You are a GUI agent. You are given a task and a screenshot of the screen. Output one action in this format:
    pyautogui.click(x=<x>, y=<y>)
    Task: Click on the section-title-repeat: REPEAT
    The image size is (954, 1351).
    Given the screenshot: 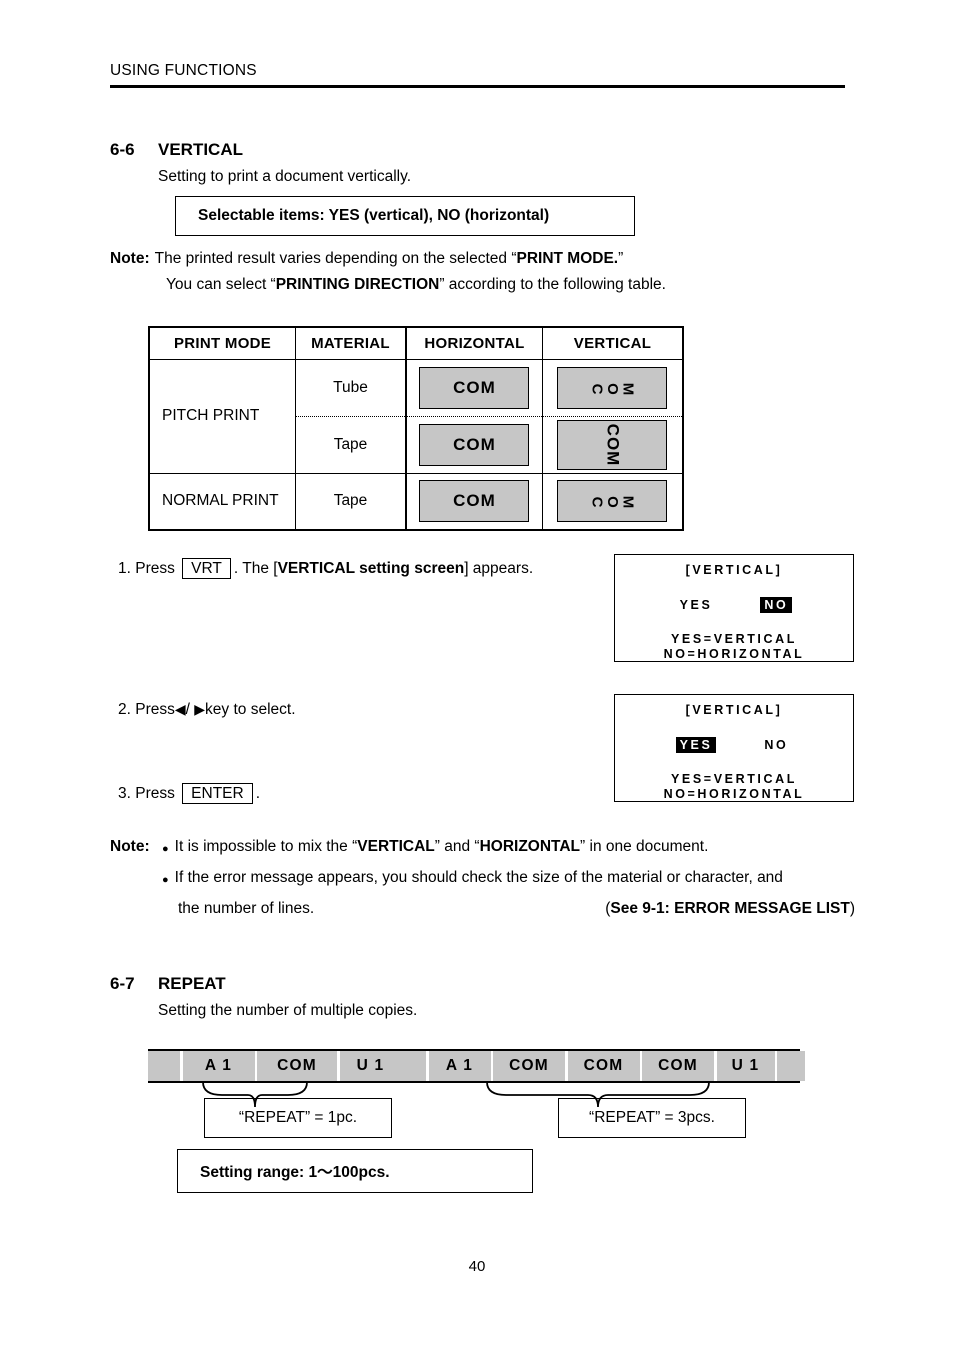 What is the action you would take?
    pyautogui.click(x=192, y=983)
    